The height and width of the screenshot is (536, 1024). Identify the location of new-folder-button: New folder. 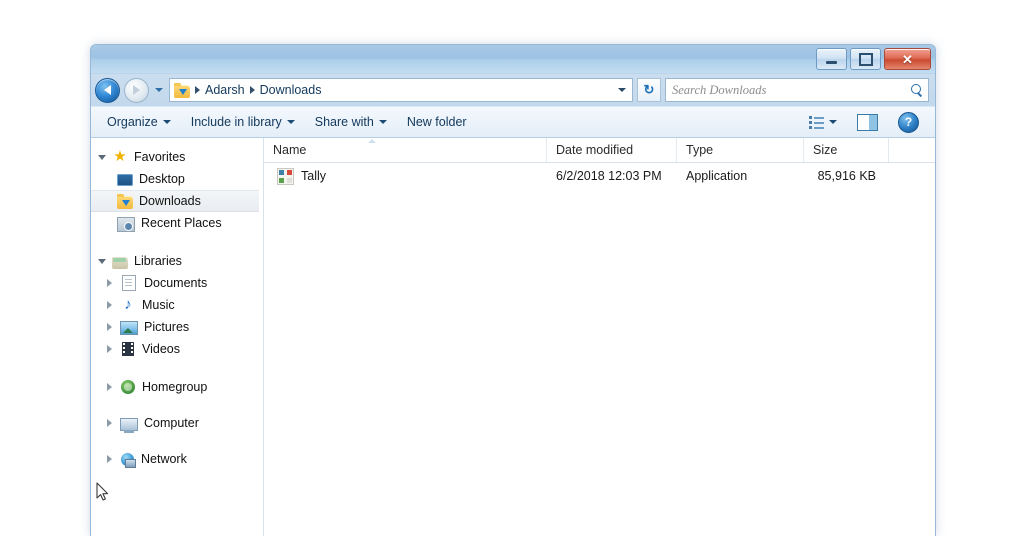
(437, 122).